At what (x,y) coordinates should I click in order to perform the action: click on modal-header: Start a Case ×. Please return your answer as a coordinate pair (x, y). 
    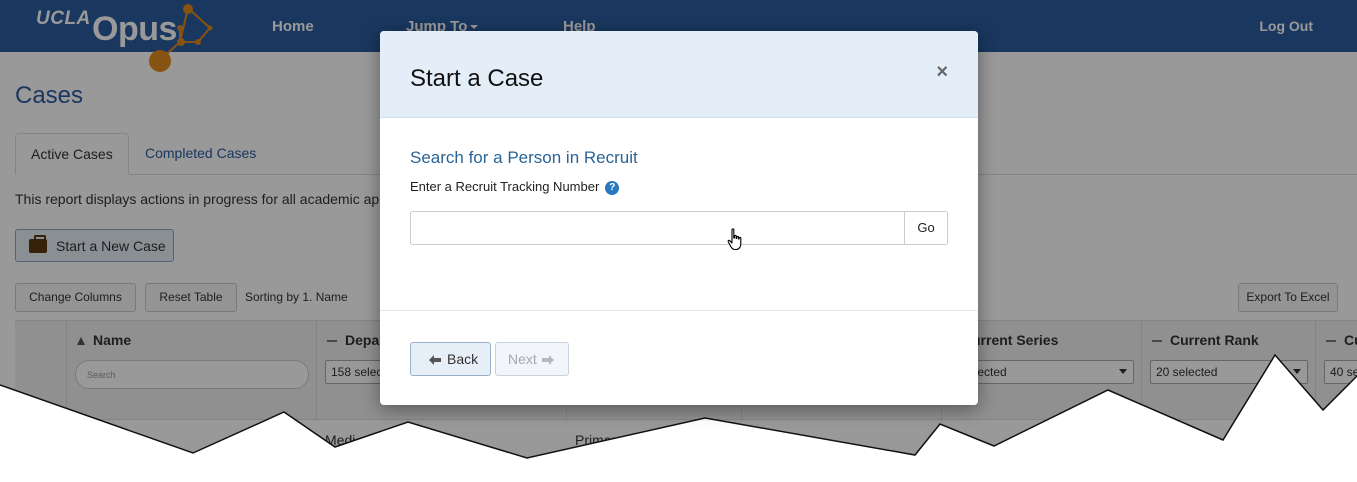
    Looking at the image, I should click on (679, 74).